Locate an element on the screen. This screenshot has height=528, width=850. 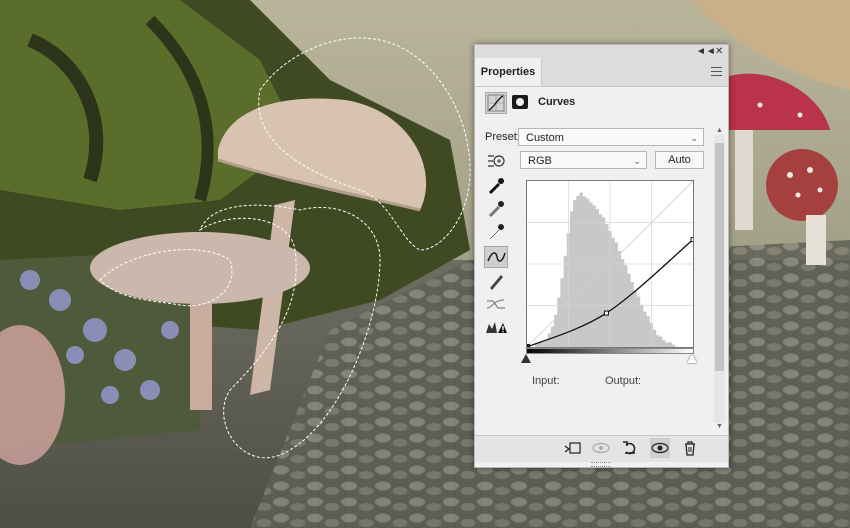
input-label: Input: is located at coordinates (546, 381).